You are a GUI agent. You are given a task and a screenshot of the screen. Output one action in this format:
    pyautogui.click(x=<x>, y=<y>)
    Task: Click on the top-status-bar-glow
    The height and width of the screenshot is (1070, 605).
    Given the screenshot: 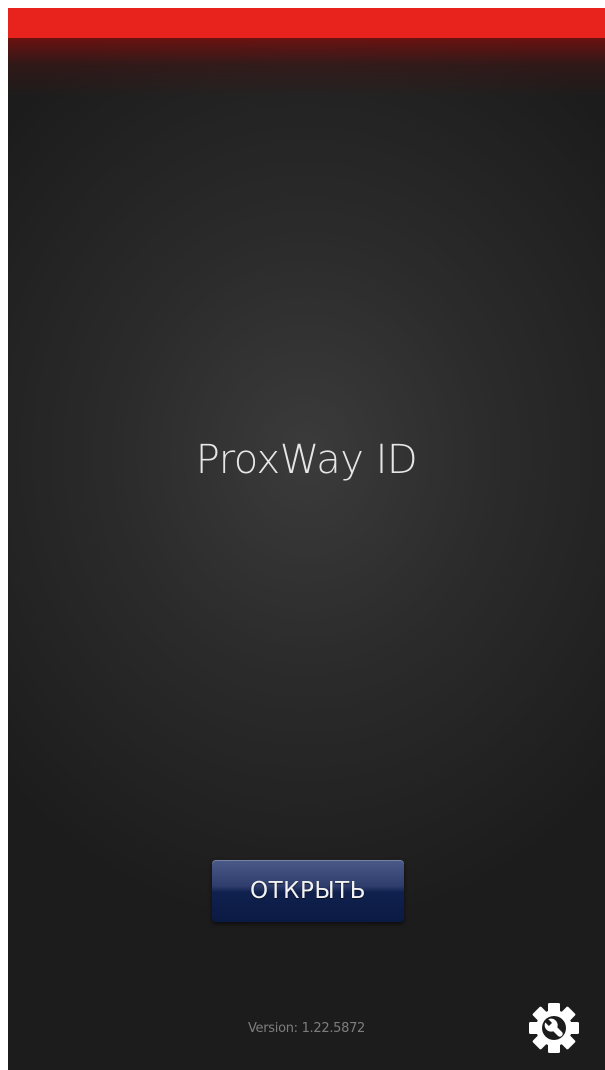 What is the action you would take?
    pyautogui.click(x=306, y=68)
    